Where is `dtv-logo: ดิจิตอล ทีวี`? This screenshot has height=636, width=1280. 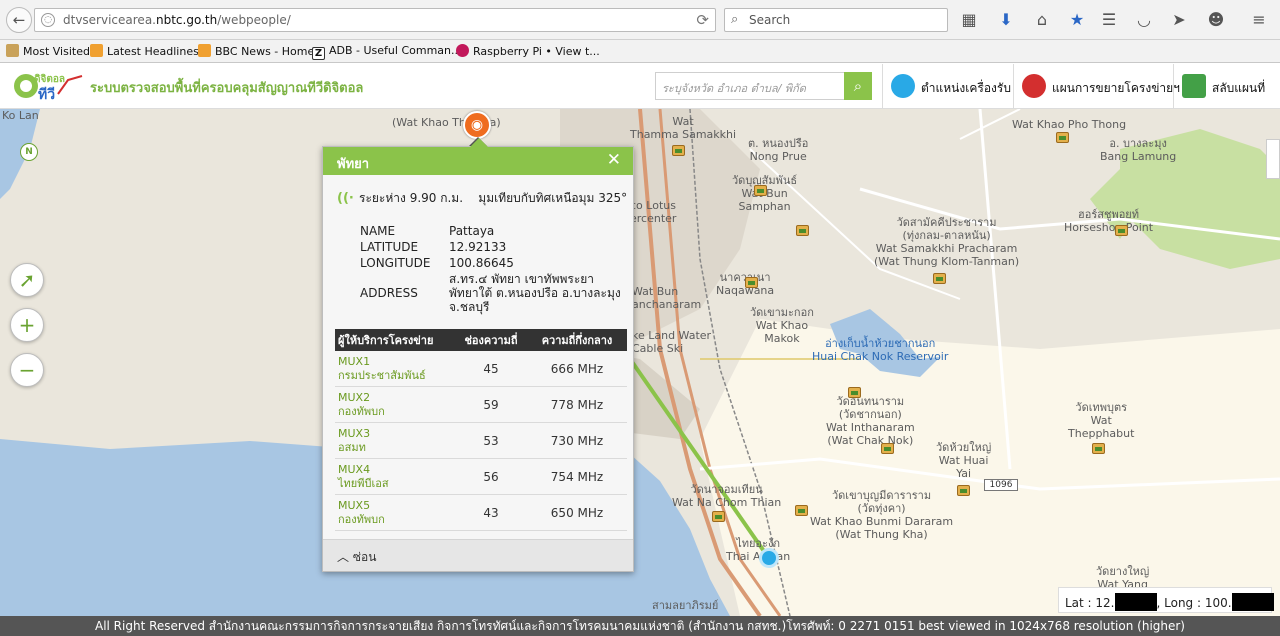
dtv-logo: ดิจิตอล ทีวี is located at coordinates (48, 86).